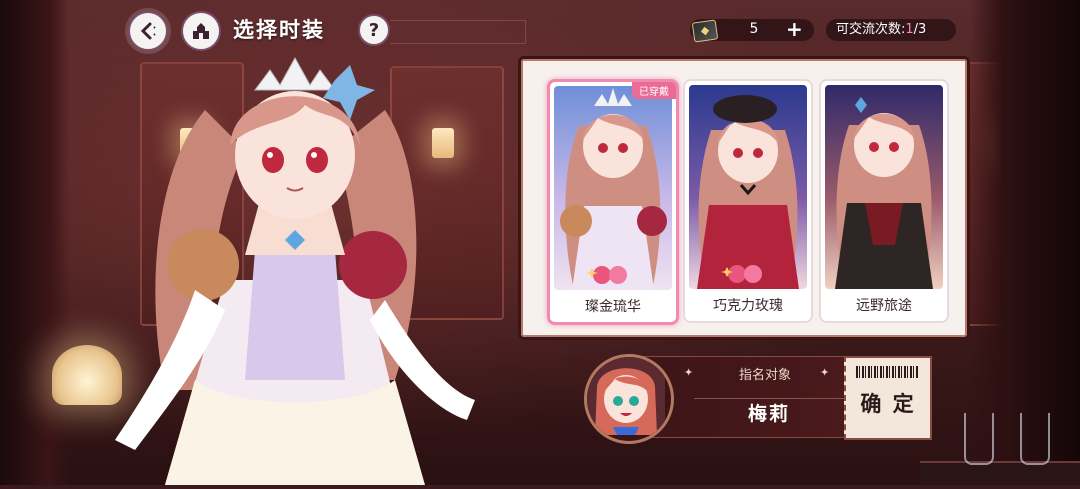 The height and width of the screenshot is (489, 1080). What do you see at coordinates (909, 29) in the screenshot?
I see `exchange-current: 1` at bounding box center [909, 29].